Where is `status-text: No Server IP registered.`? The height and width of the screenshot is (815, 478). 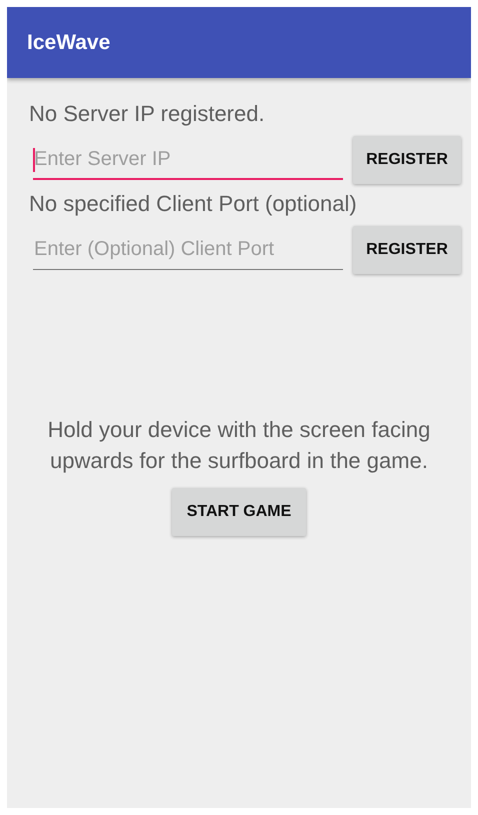 status-text: No Server IP registered. is located at coordinates (147, 114).